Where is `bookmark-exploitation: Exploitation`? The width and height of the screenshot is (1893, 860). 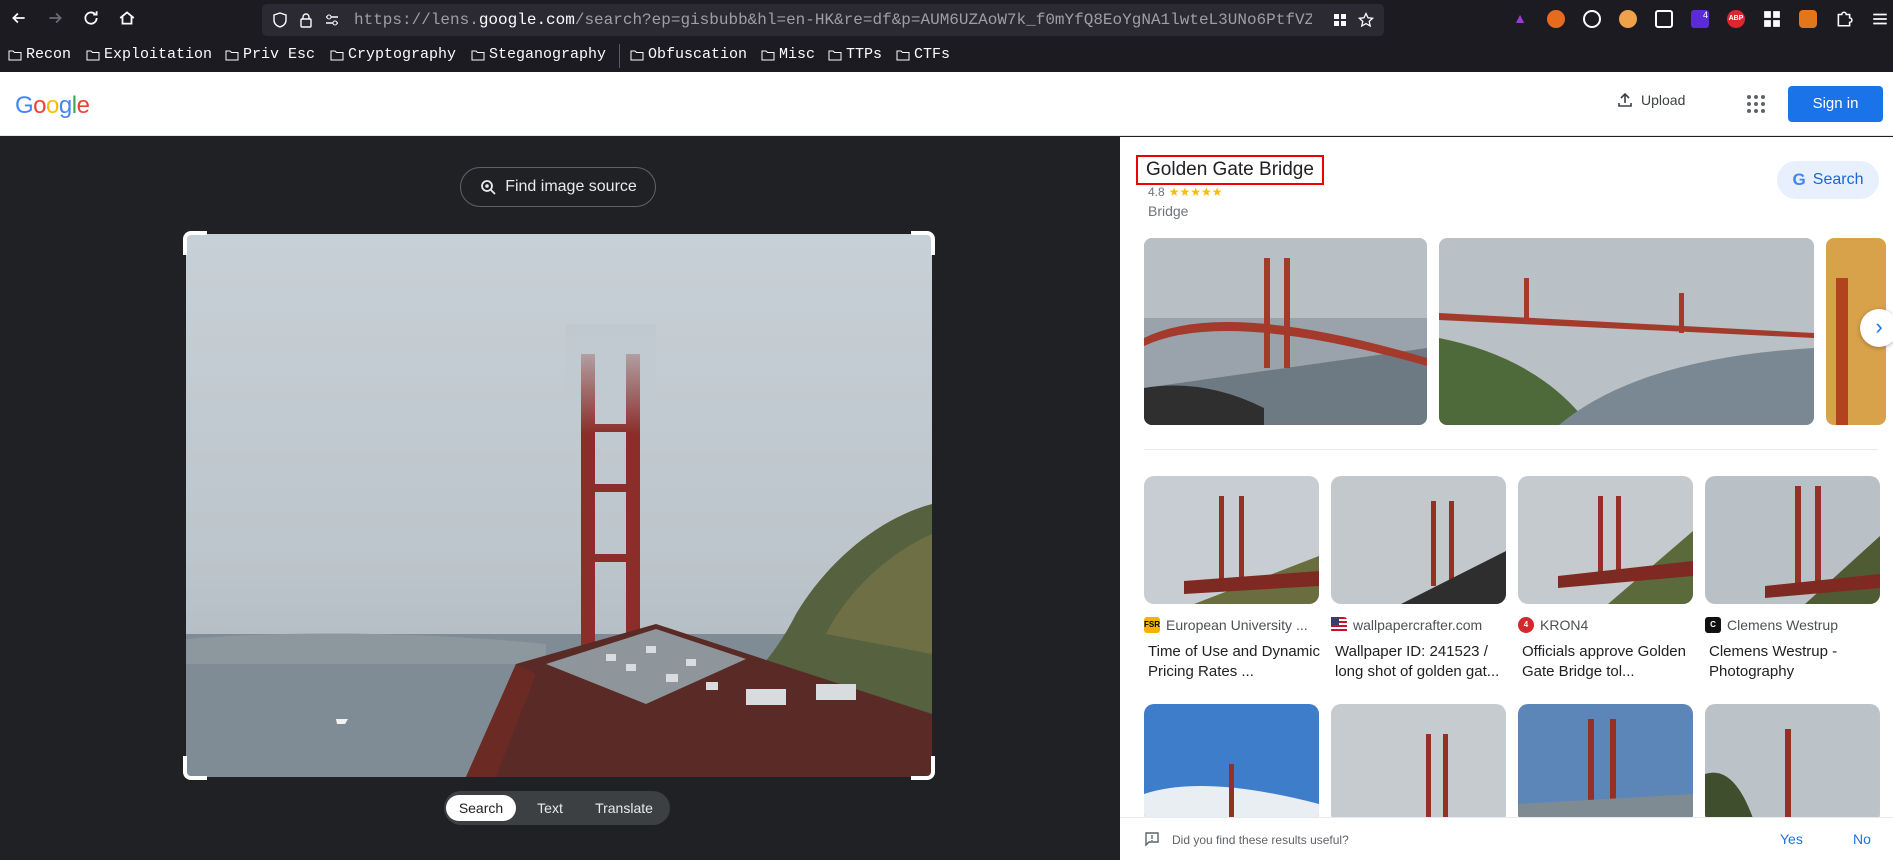
bookmark-exploitation: Exploitation is located at coordinates (149, 54).